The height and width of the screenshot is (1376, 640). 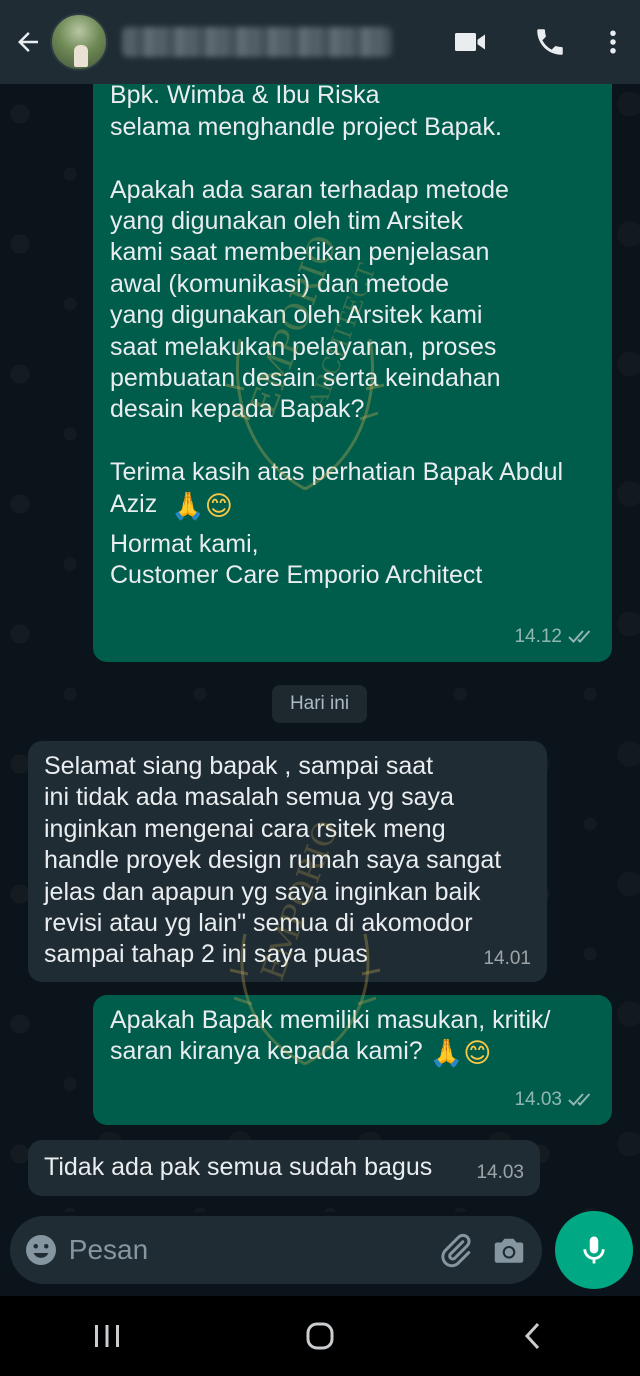 What do you see at coordinates (507, 958) in the screenshot?
I see `message-time: 14.01` at bounding box center [507, 958].